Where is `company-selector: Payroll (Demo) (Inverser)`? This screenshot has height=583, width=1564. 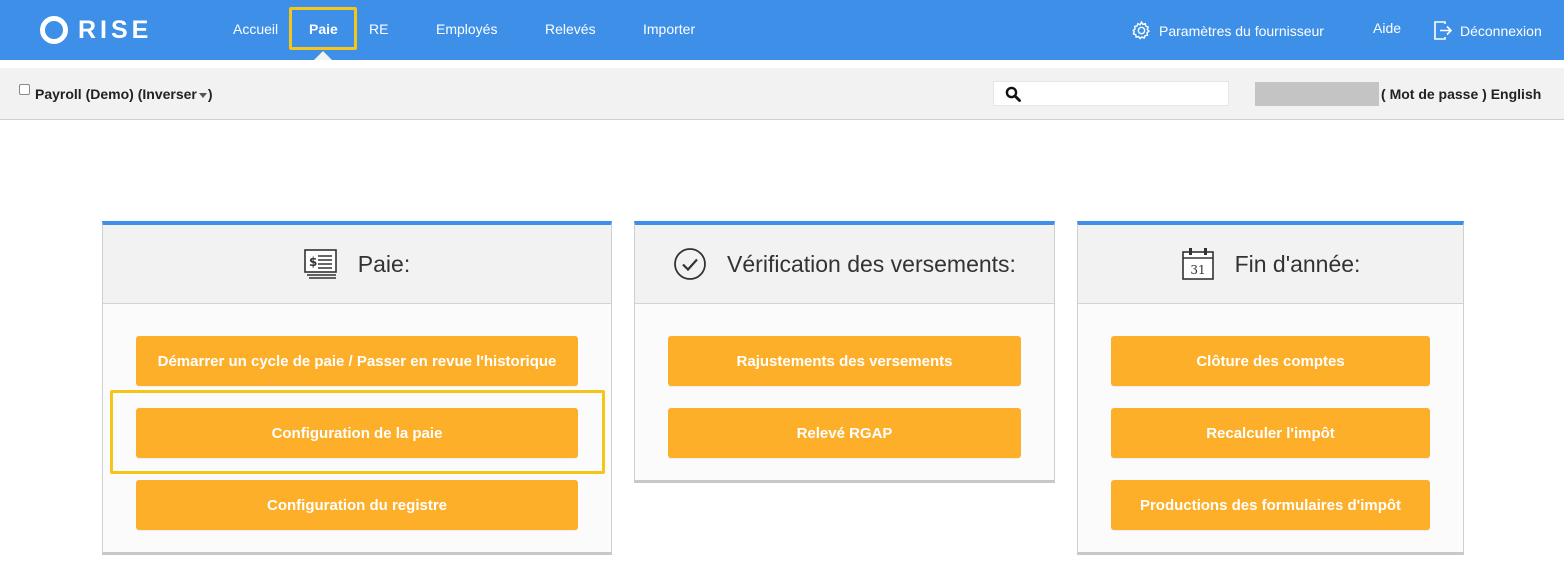 company-selector: Payroll (Demo) (Inverser) is located at coordinates (124, 94).